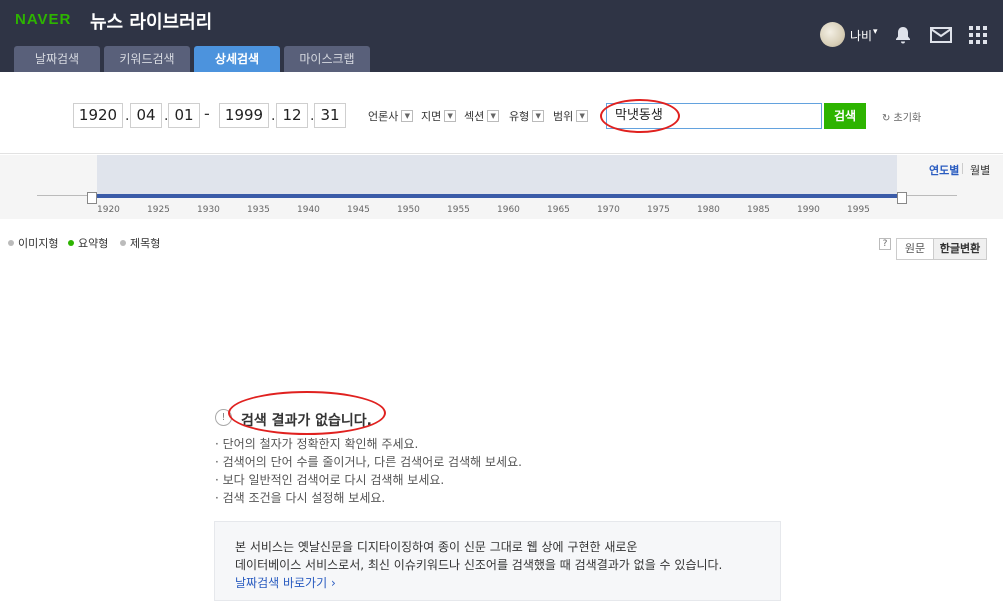 This screenshot has height=601, width=1003. Describe the element at coordinates (519, 116) in the screenshot. I see `filter-label: 유형` at that location.